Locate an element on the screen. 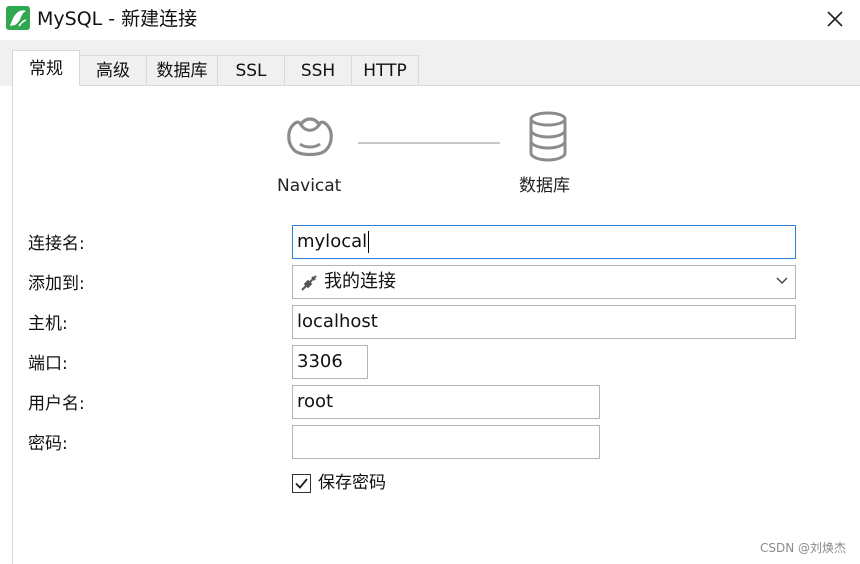  tab-bar: 常规 高级 数据库 SSL SSH HTTP is located at coordinates (430, 63).